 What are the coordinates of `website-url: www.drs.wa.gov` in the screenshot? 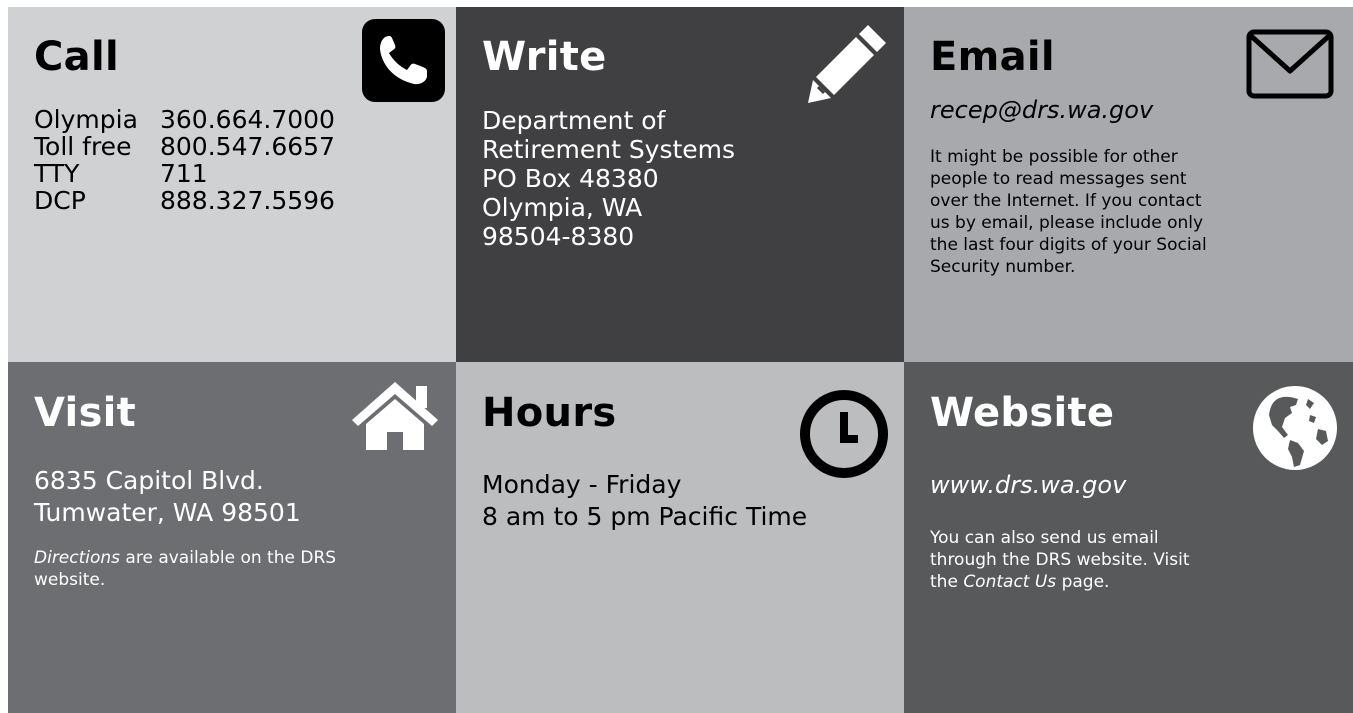 It's located at (1128, 485).